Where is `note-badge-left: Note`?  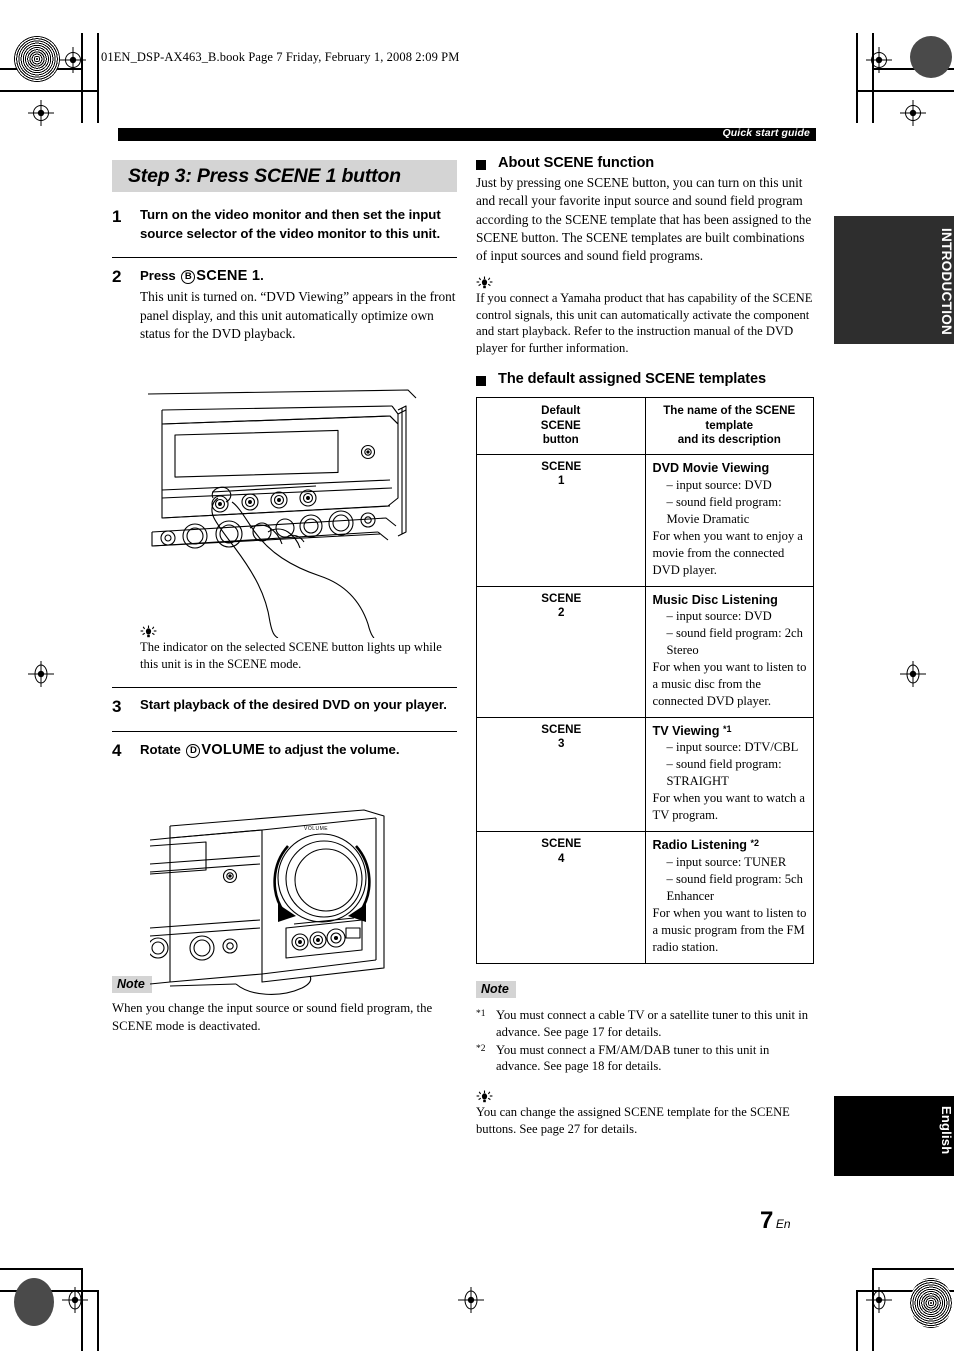 note-badge-left: Note is located at coordinates (132, 985).